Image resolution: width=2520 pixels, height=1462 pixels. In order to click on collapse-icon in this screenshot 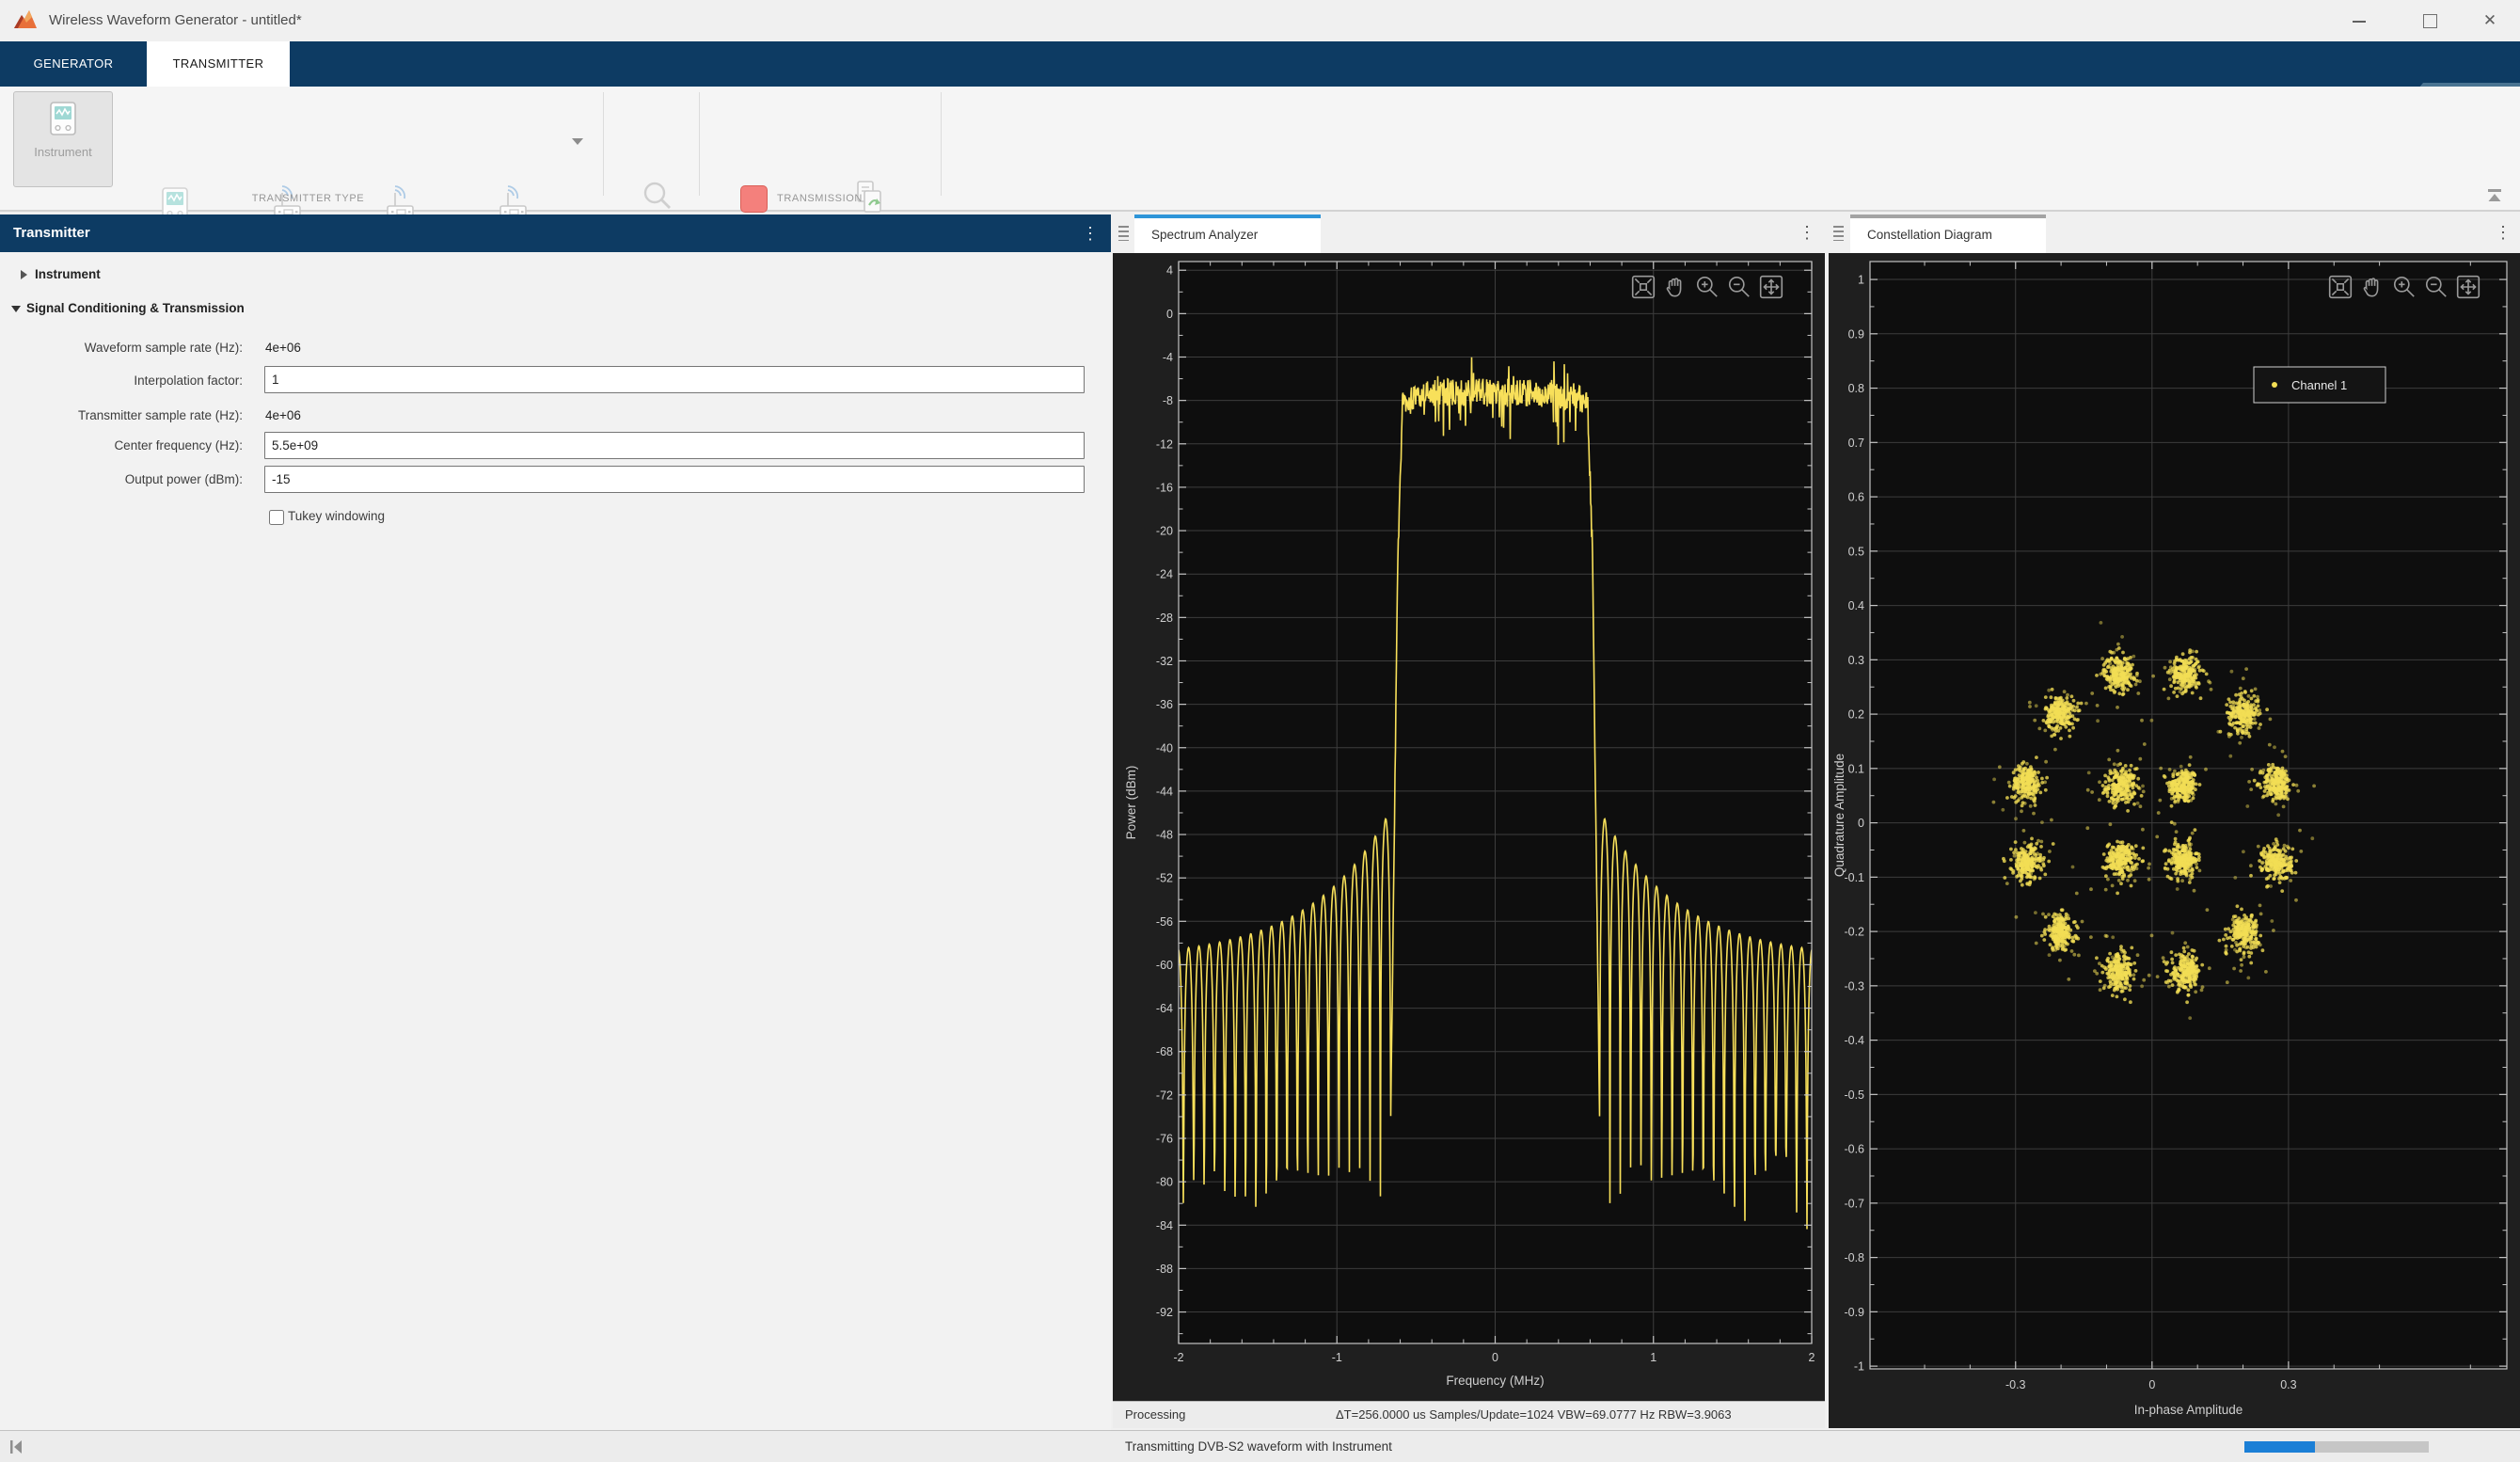, I will do `click(16, 309)`.